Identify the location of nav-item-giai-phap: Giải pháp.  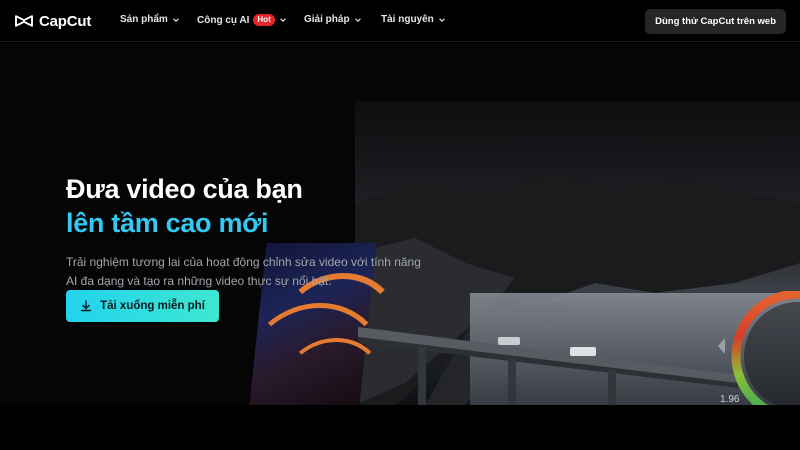
(333, 19).